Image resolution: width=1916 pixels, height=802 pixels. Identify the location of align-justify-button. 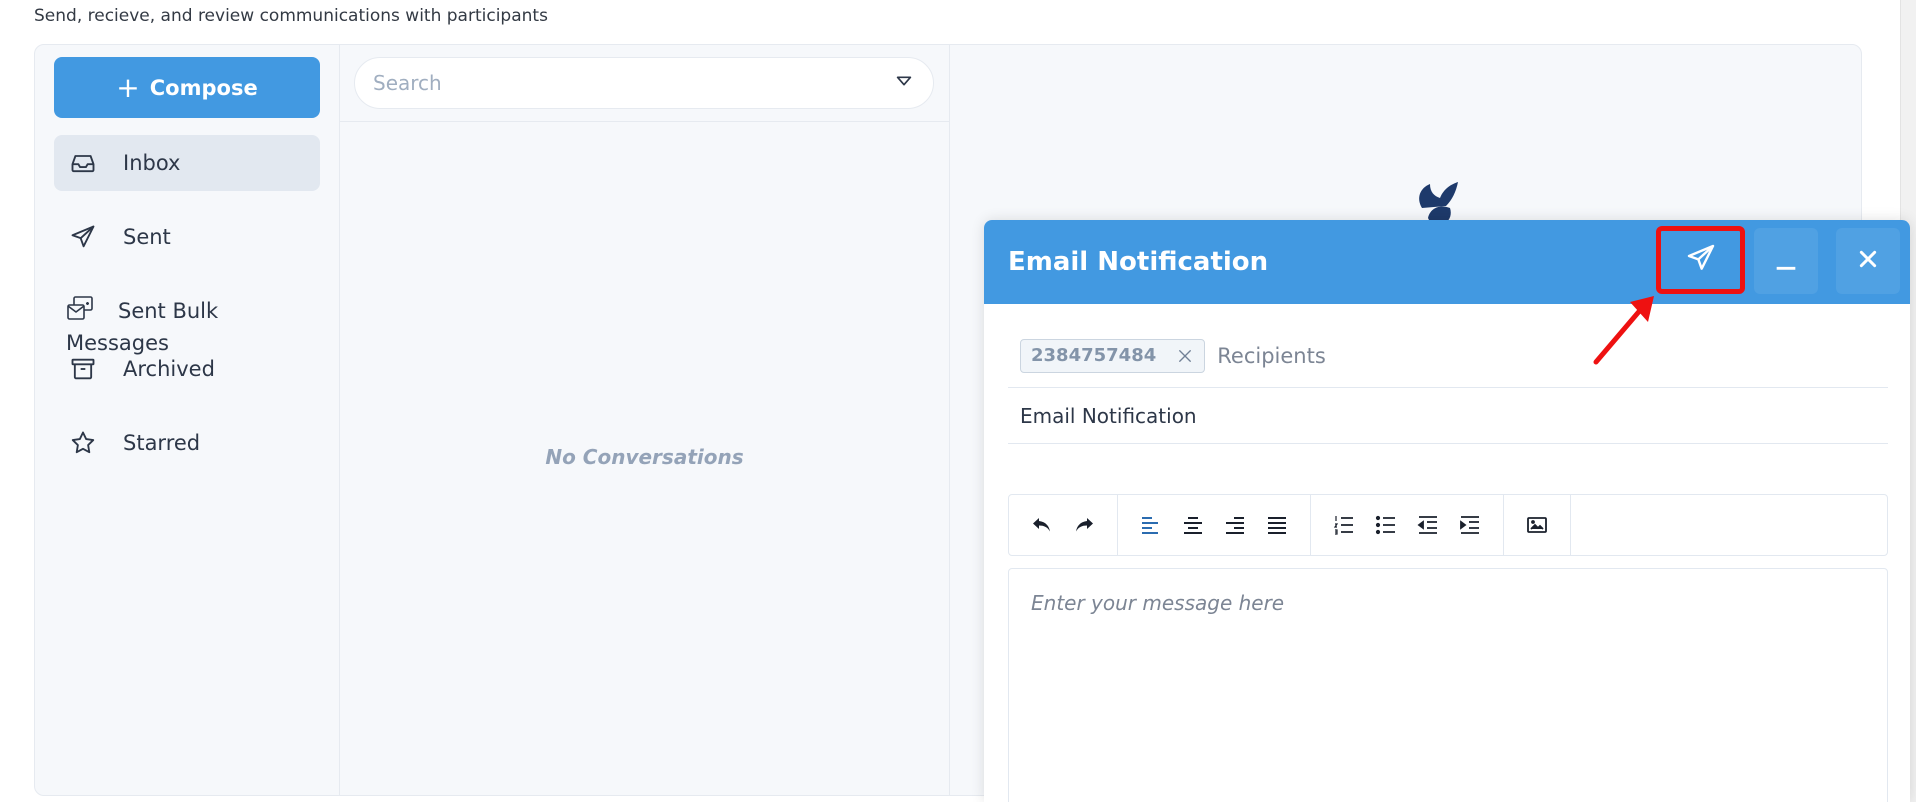
(1277, 525).